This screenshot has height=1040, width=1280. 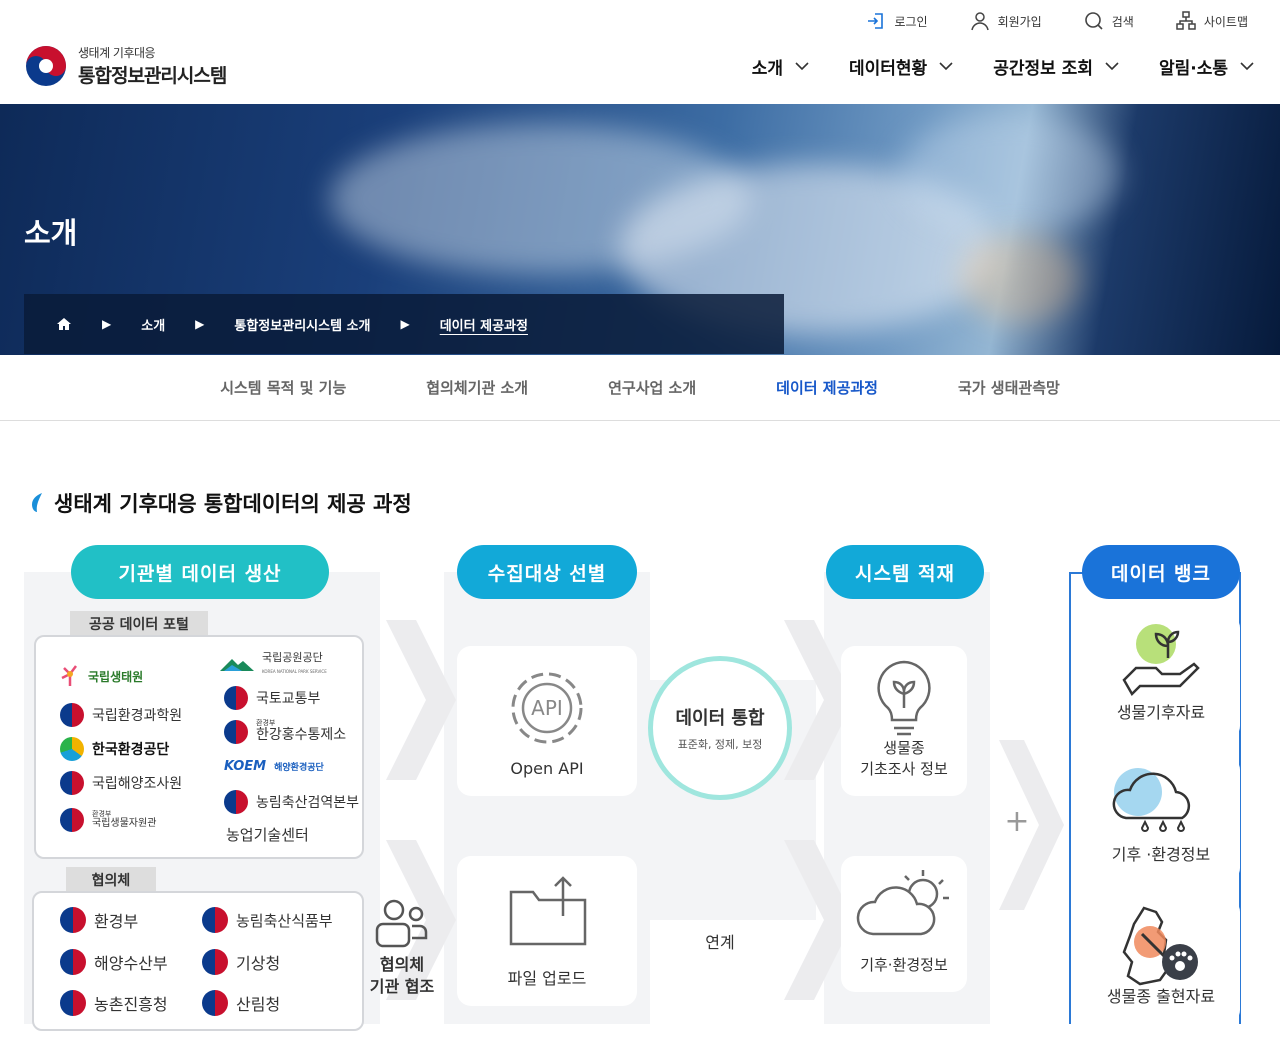 I want to click on leaf-icon, so click(x=37, y=502).